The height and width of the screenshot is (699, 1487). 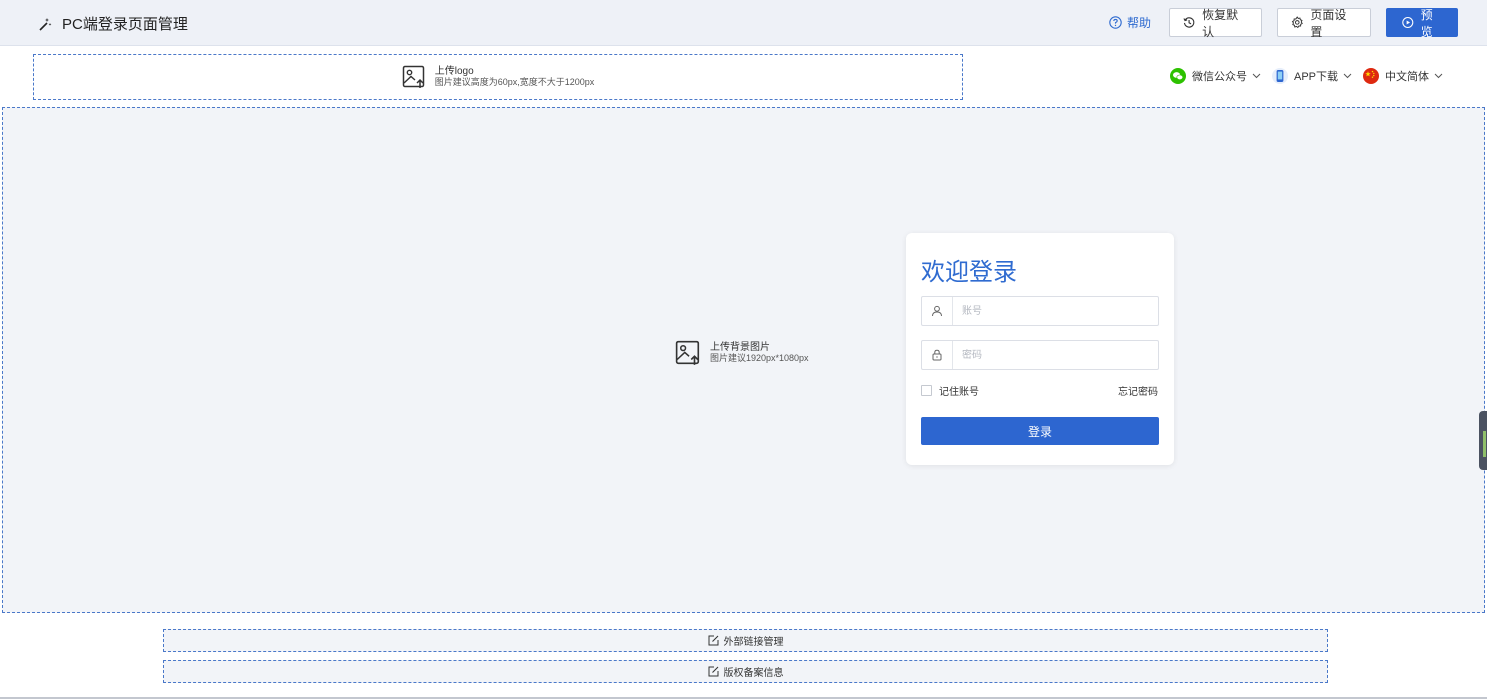 What do you see at coordinates (937, 311) in the screenshot?
I see `user-icon` at bounding box center [937, 311].